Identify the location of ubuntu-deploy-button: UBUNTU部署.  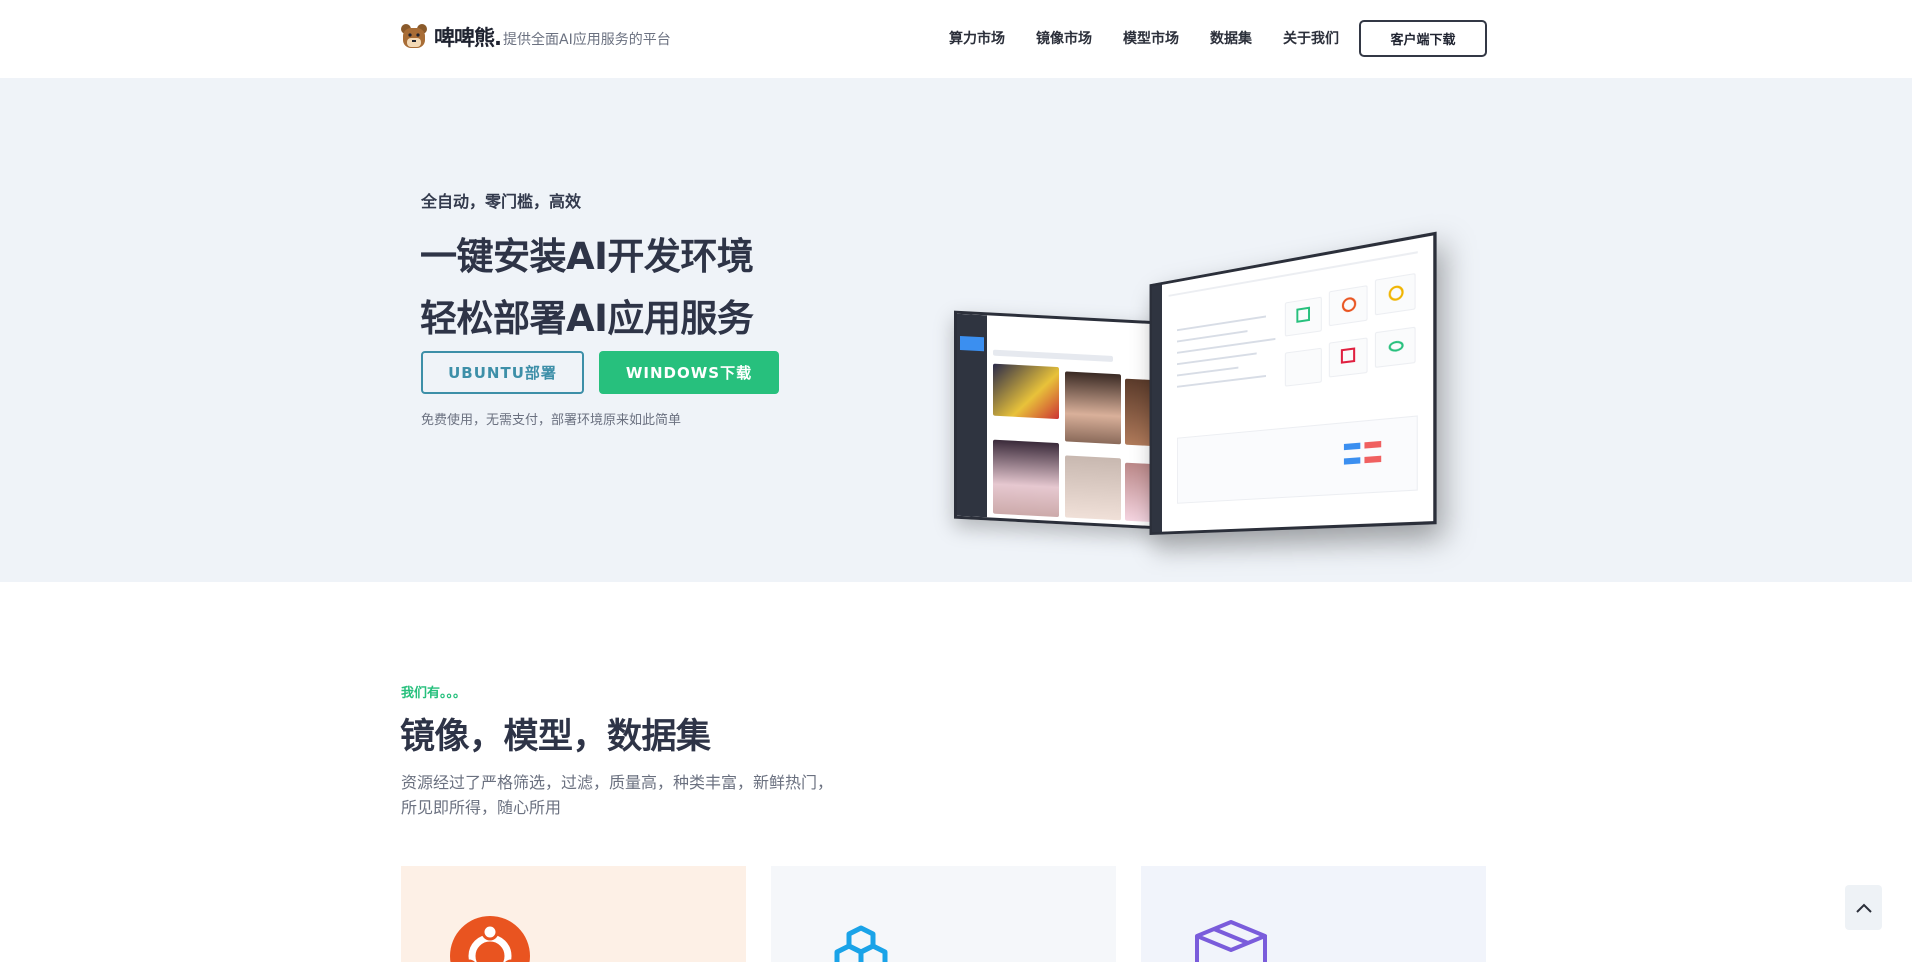
(502, 372).